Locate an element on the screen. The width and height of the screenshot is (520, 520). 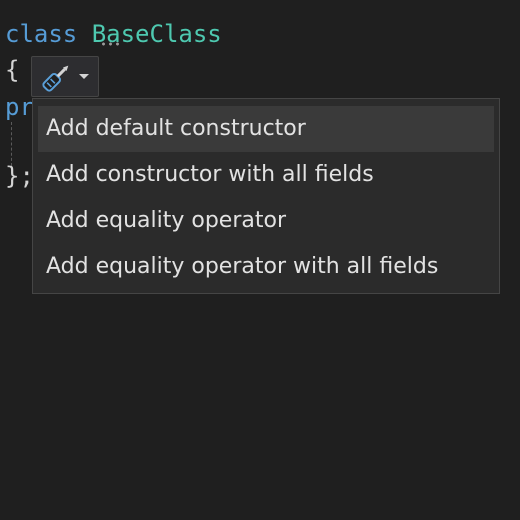
partial-keyword: pr is located at coordinates (19, 107).